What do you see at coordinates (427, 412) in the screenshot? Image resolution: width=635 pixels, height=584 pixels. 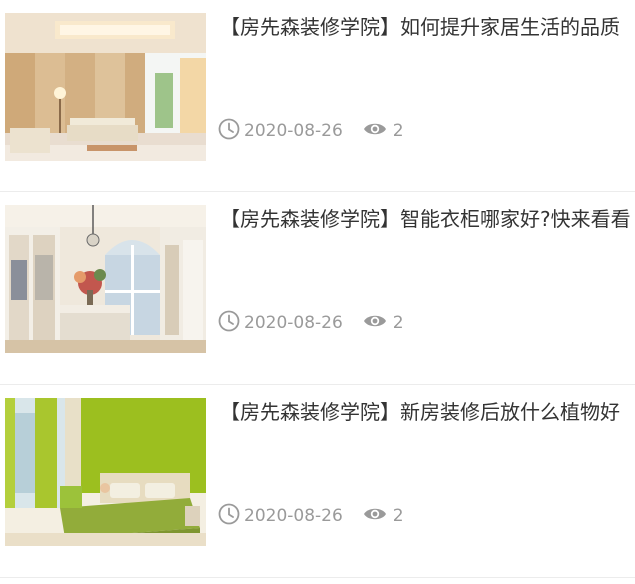 I see `article-title: 【房先森装修学院】新房装修后放什么植物好` at bounding box center [427, 412].